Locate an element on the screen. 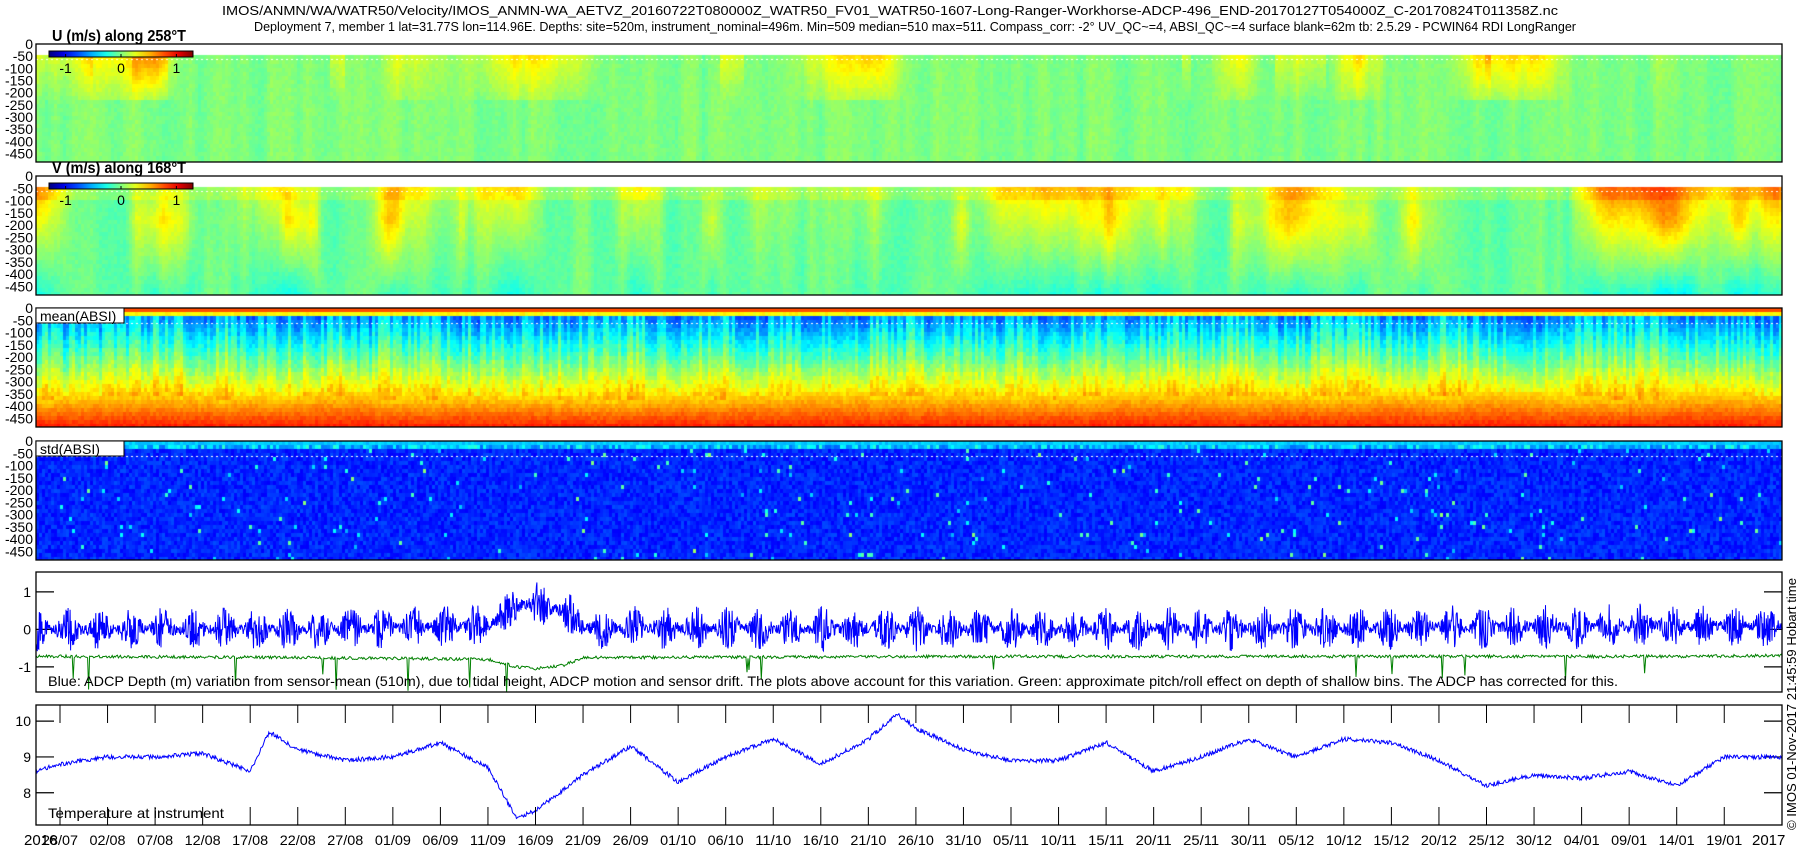  temp-ytick-label: 9 is located at coordinates (27, 757).